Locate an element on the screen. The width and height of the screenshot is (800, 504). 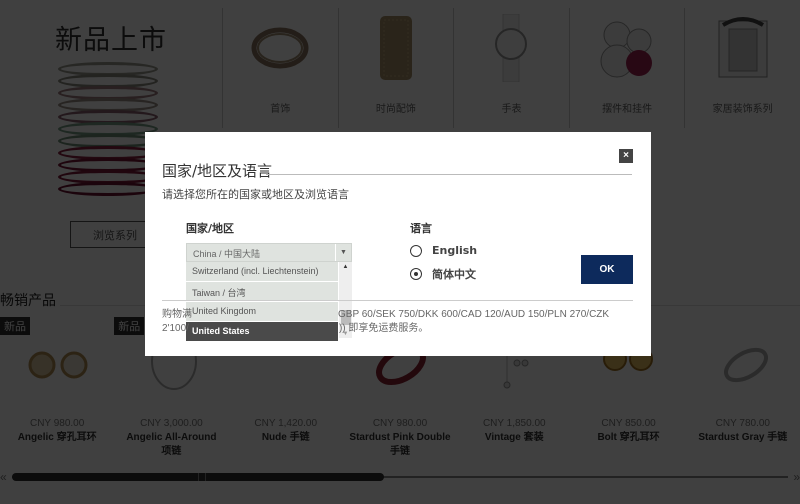
radio-label: English is located at coordinates (454, 250).